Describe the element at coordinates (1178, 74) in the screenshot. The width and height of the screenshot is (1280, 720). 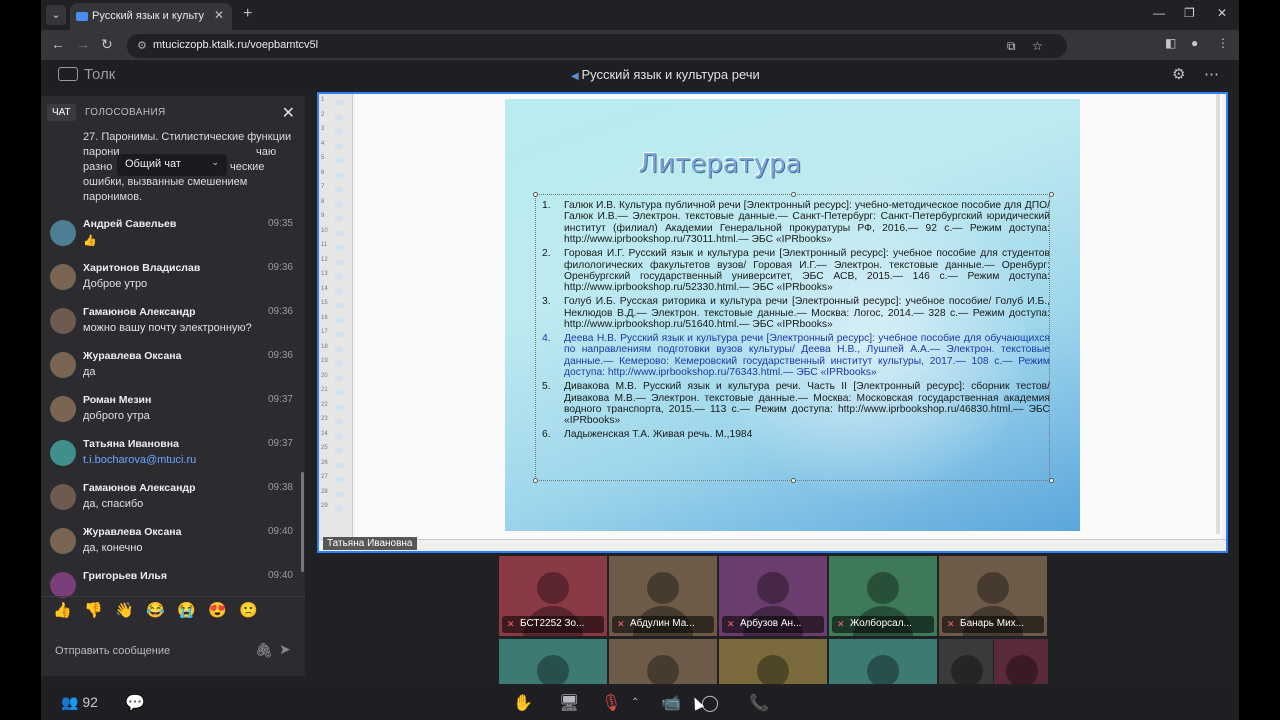
I see `settings-gear-icon: ⚙` at that location.